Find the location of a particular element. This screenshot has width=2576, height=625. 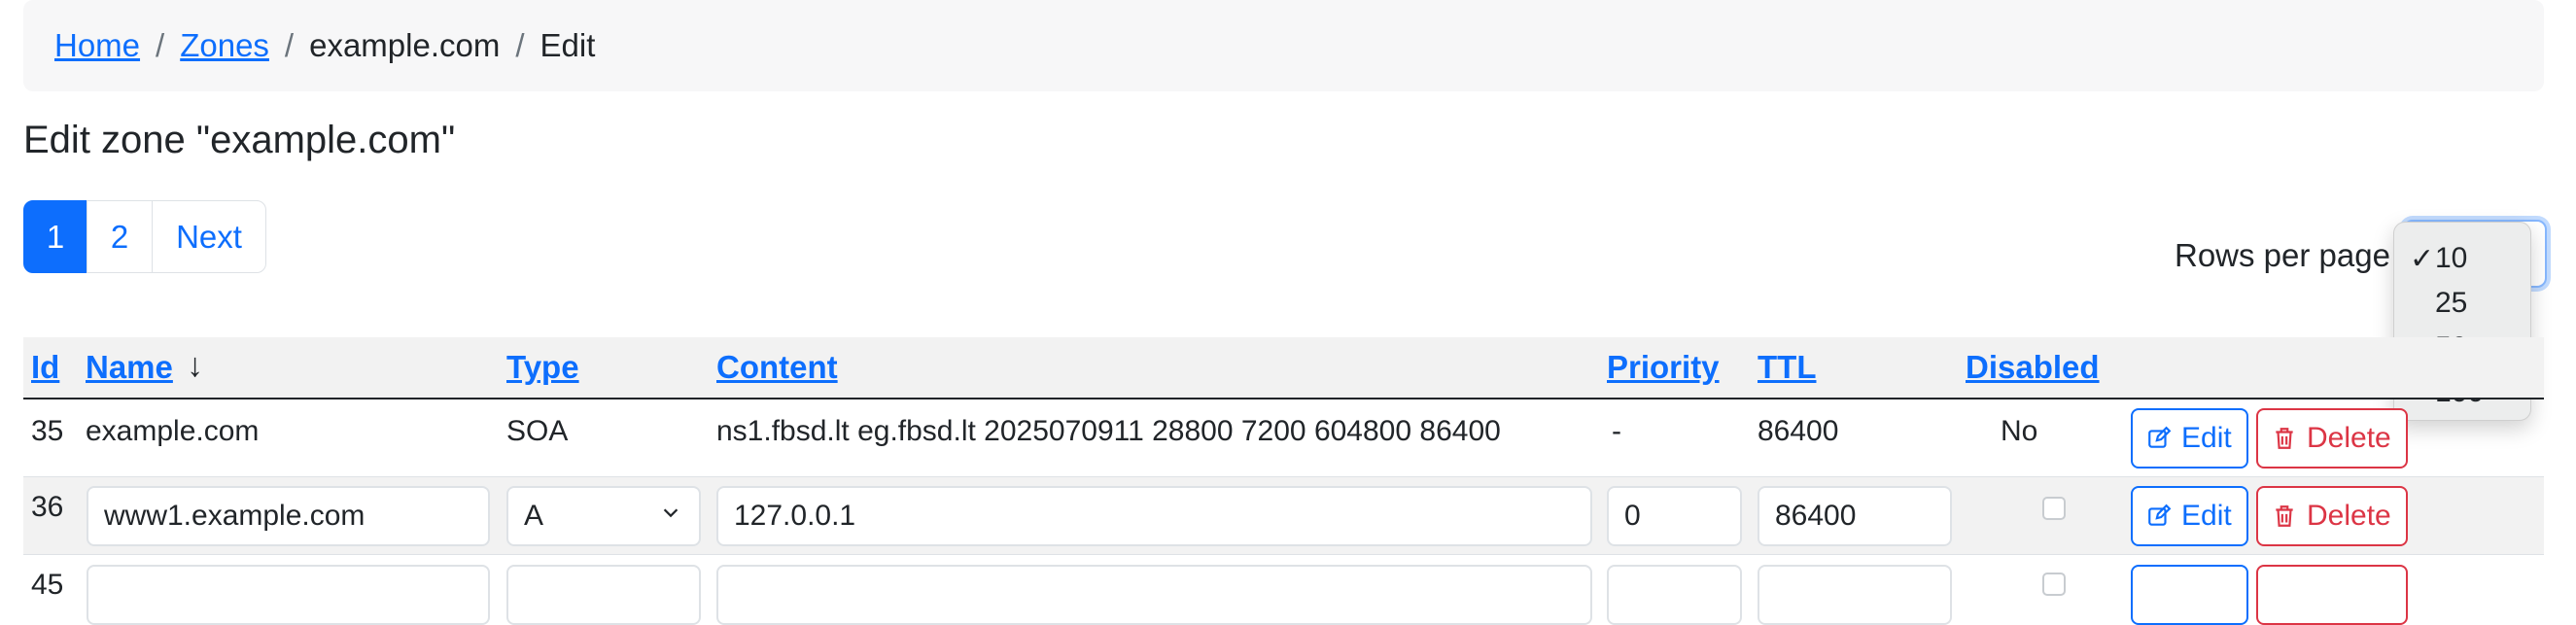

record-disabled: No is located at coordinates (2019, 431).